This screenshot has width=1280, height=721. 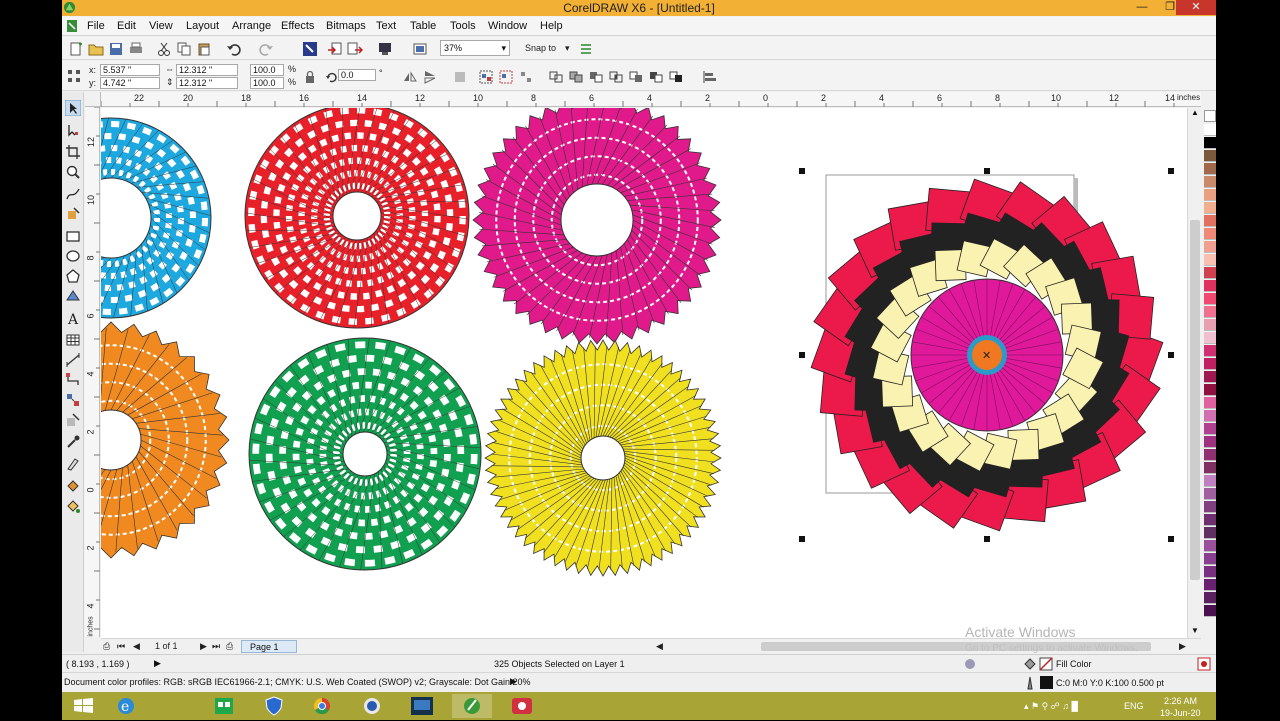 I want to click on taskbar-app-blue, so click(x=422, y=706).